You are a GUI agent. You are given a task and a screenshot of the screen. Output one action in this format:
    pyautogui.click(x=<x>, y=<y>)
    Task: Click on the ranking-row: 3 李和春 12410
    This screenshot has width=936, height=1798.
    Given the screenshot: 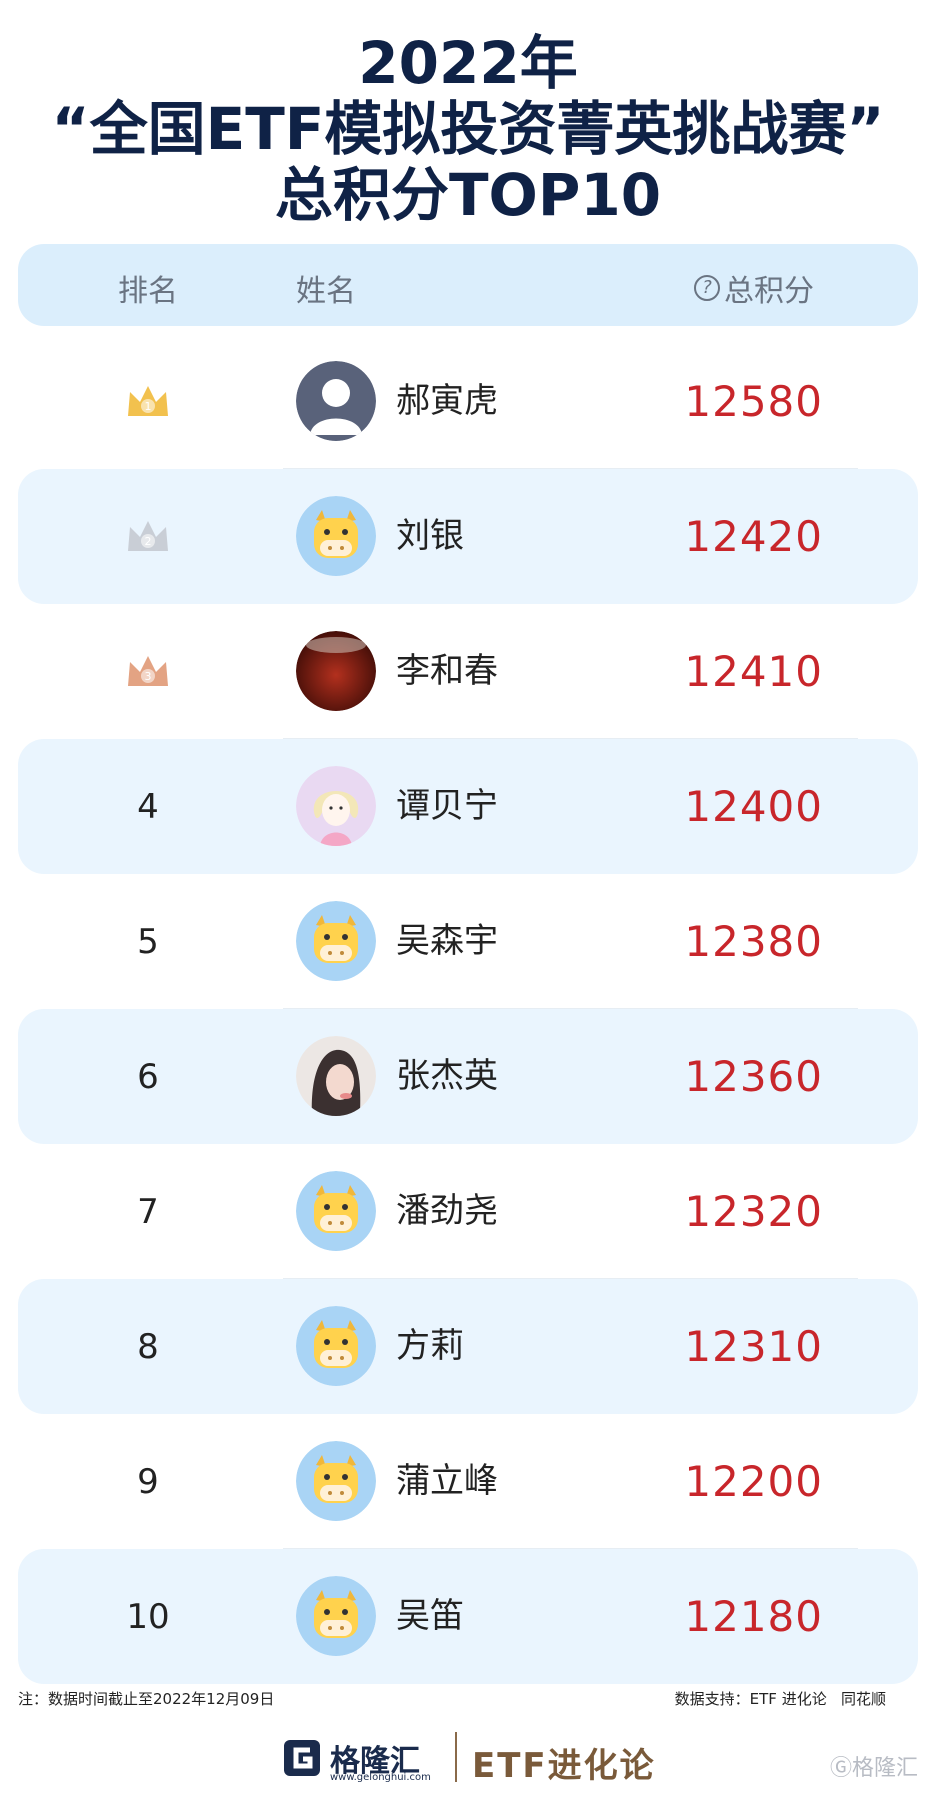 What is the action you would take?
    pyautogui.click(x=468, y=671)
    